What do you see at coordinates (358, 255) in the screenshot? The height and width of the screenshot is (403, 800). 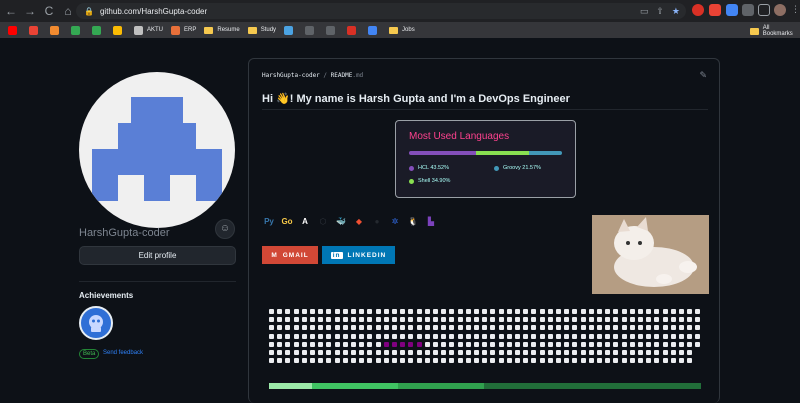 I see `linkedin-badge-link: in LINKEDIN` at bounding box center [358, 255].